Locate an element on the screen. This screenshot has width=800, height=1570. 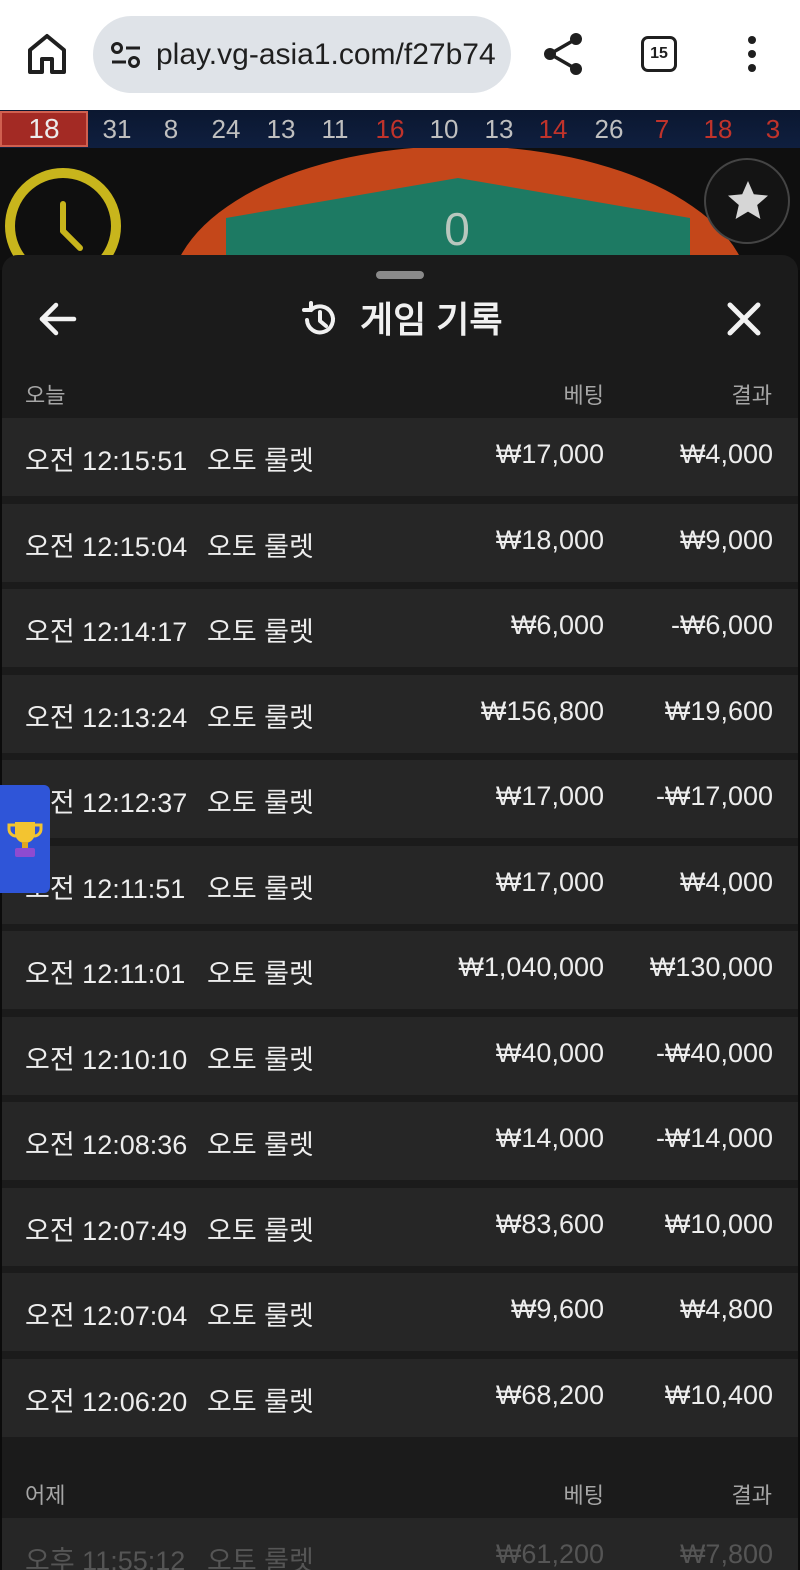
bet-amount: ₩18,000 is located at coordinates (549, 539).